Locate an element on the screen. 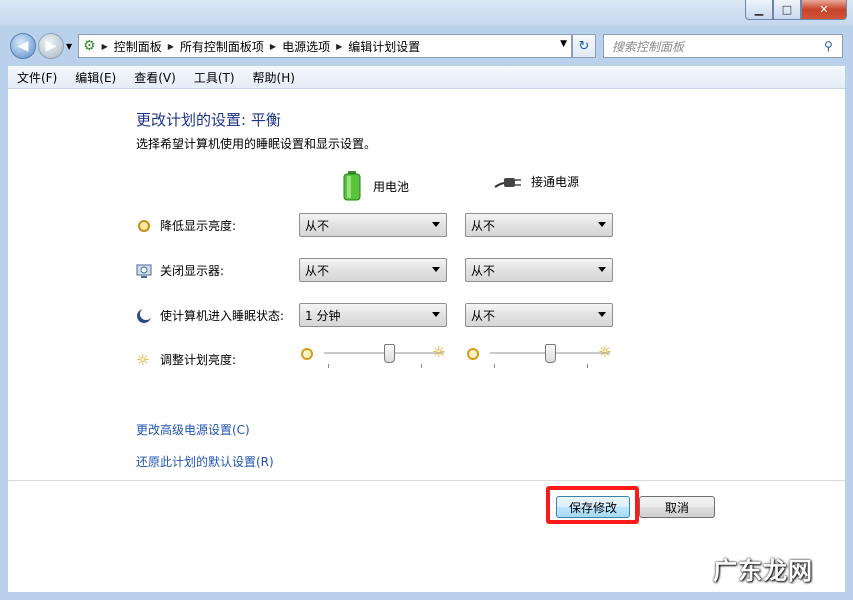 The height and width of the screenshot is (600, 853). breadcrumb-label: 编辑计划设置 is located at coordinates (384, 46).